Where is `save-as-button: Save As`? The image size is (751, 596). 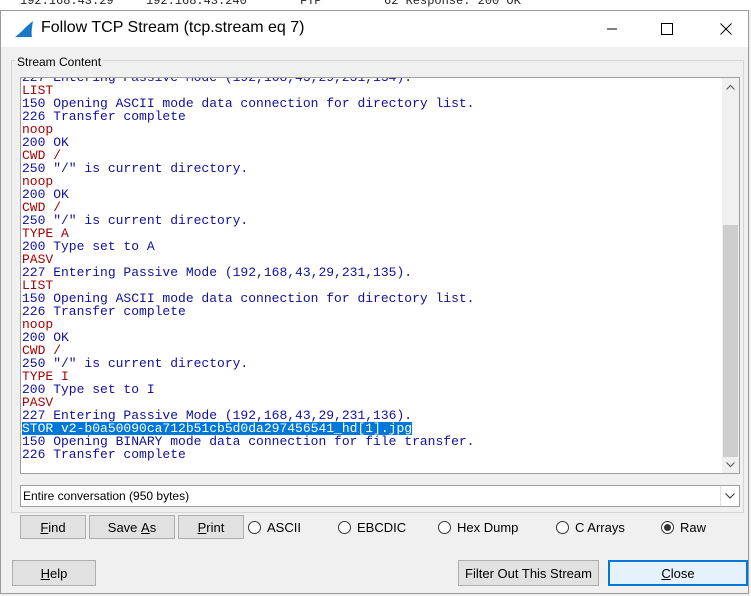 save-as-button: Save As is located at coordinates (132, 527).